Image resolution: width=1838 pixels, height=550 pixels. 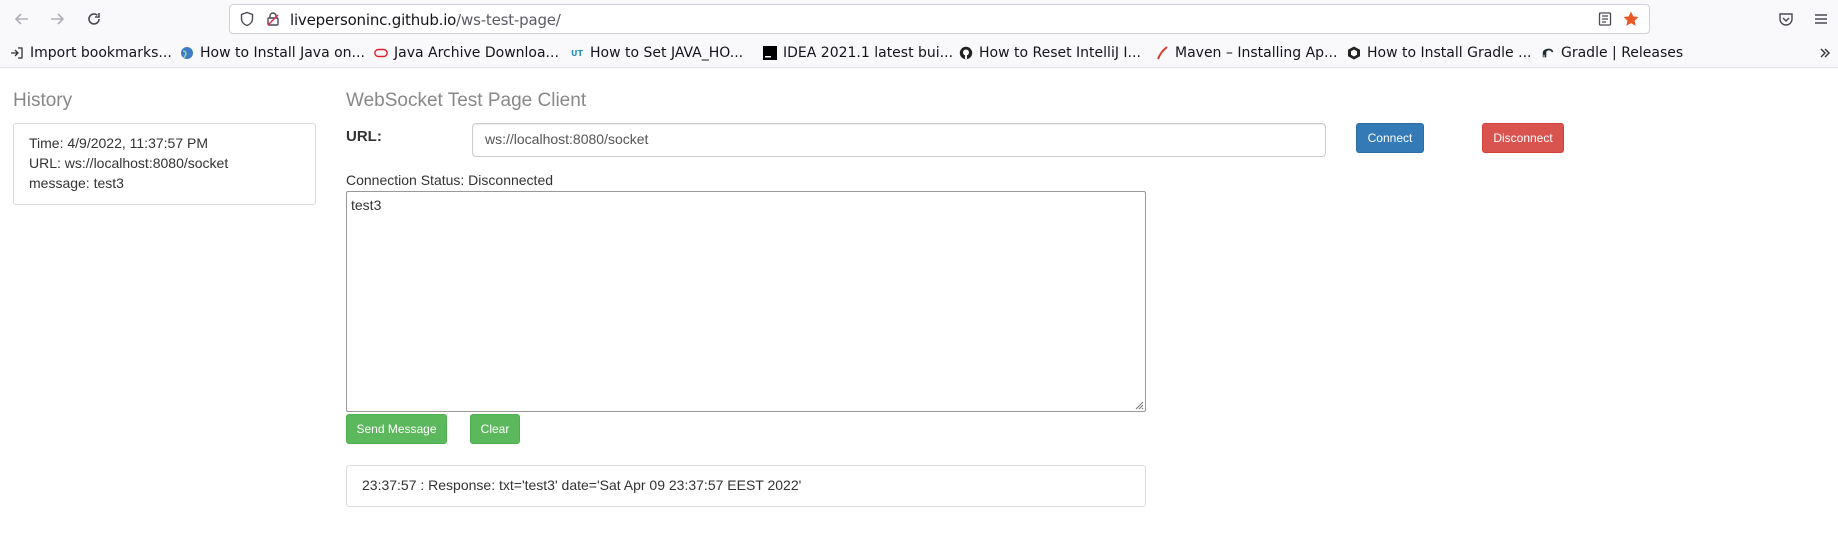 I want to click on address-bar: livepersoninc.github.io/ws-test-page/, so click(x=939, y=19).